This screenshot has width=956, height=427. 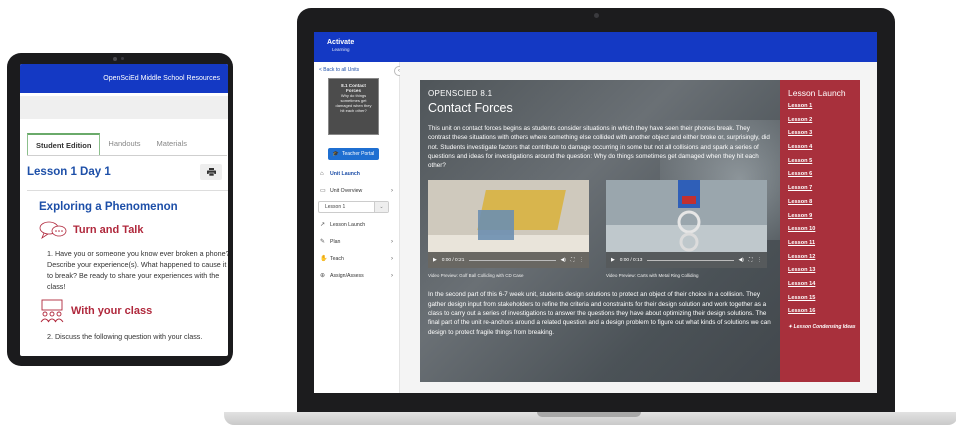 What do you see at coordinates (824, 233) in the screenshot?
I see `lesson-link: Lesson 10` at bounding box center [824, 233].